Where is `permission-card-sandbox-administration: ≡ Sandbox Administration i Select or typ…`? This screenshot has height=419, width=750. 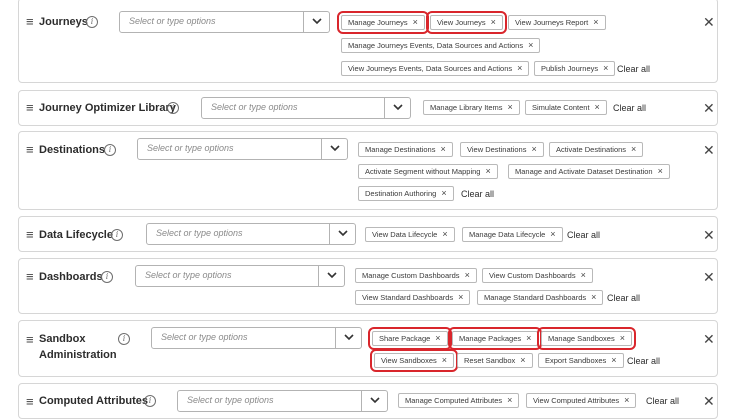
permission-card-sandbox-administration: ≡ Sandbox Administration i Select or typ… is located at coordinates (368, 348).